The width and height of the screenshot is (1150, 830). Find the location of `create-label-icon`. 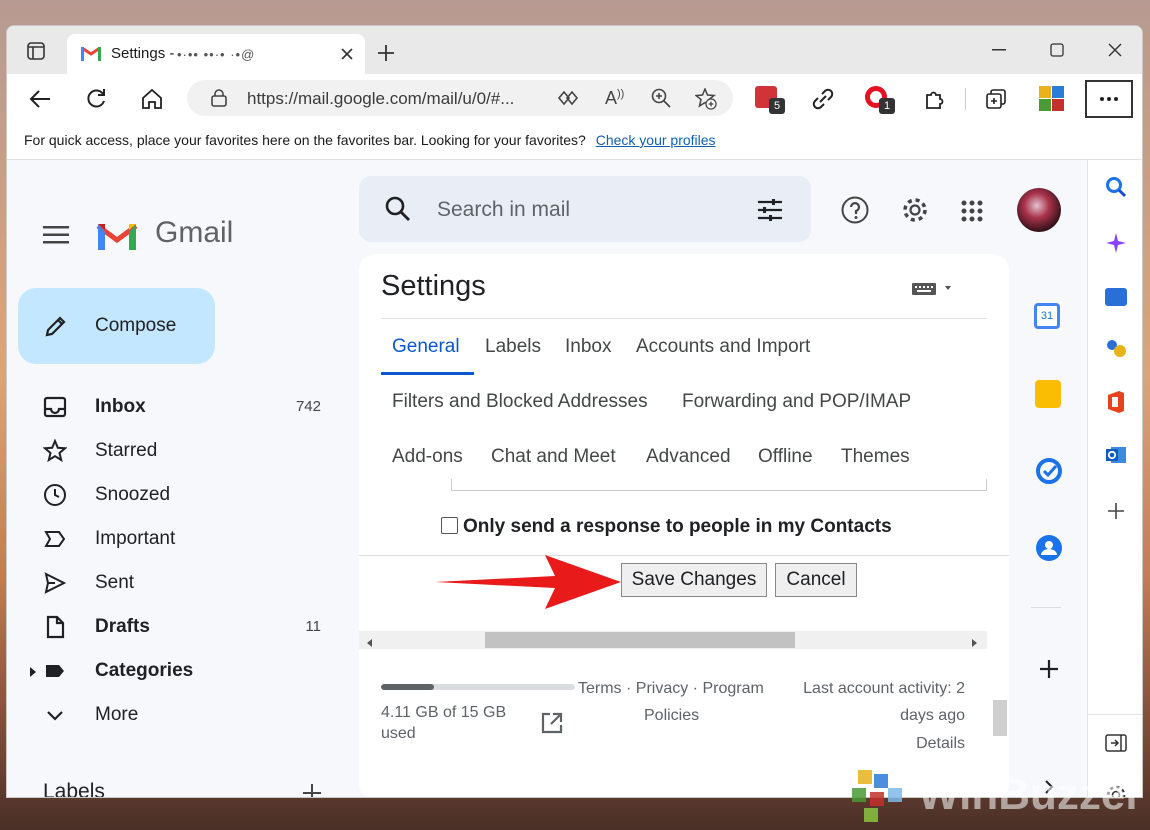

create-label-icon is located at coordinates (312, 788).